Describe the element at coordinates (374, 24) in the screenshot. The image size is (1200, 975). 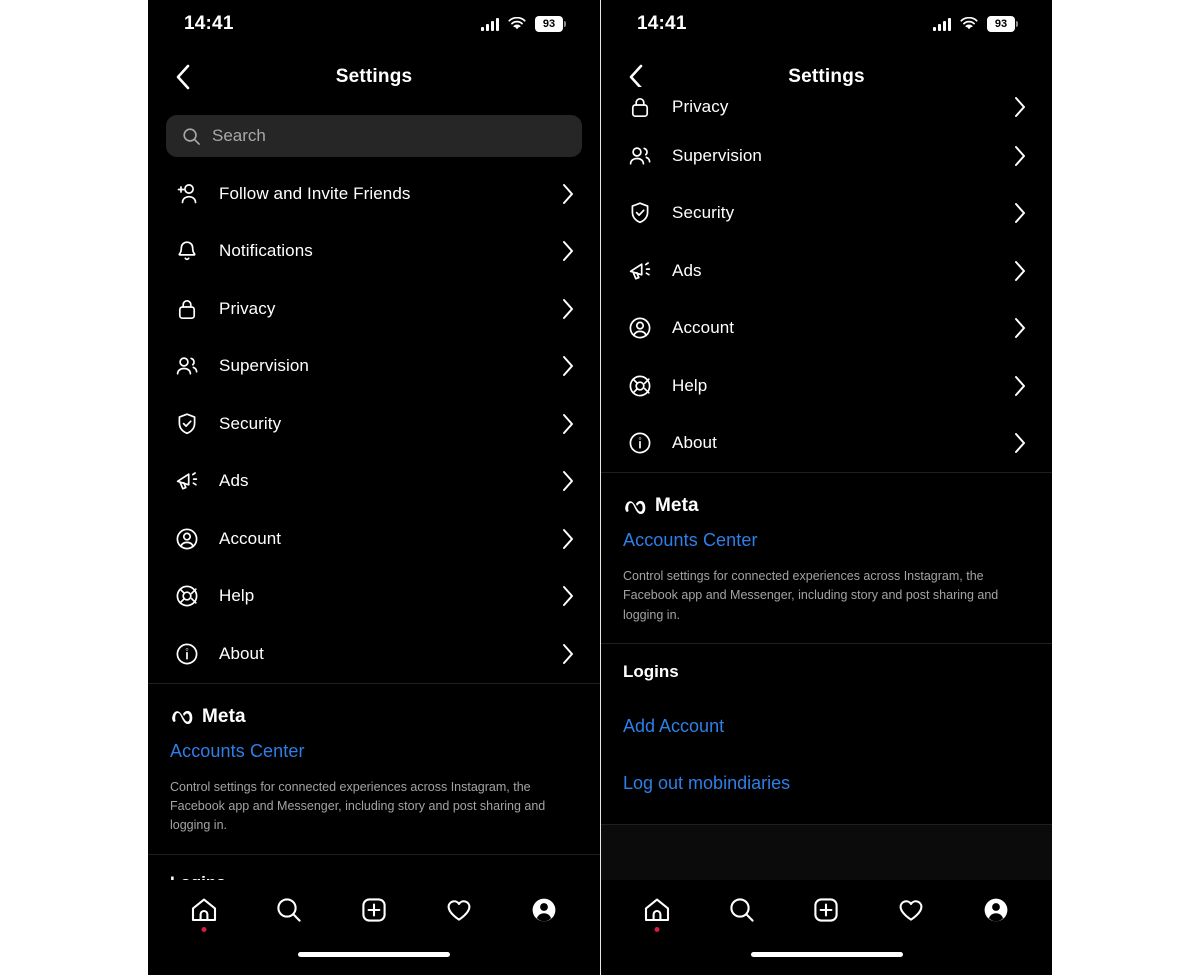
I see `status-bar-left: 14:41 93` at that location.